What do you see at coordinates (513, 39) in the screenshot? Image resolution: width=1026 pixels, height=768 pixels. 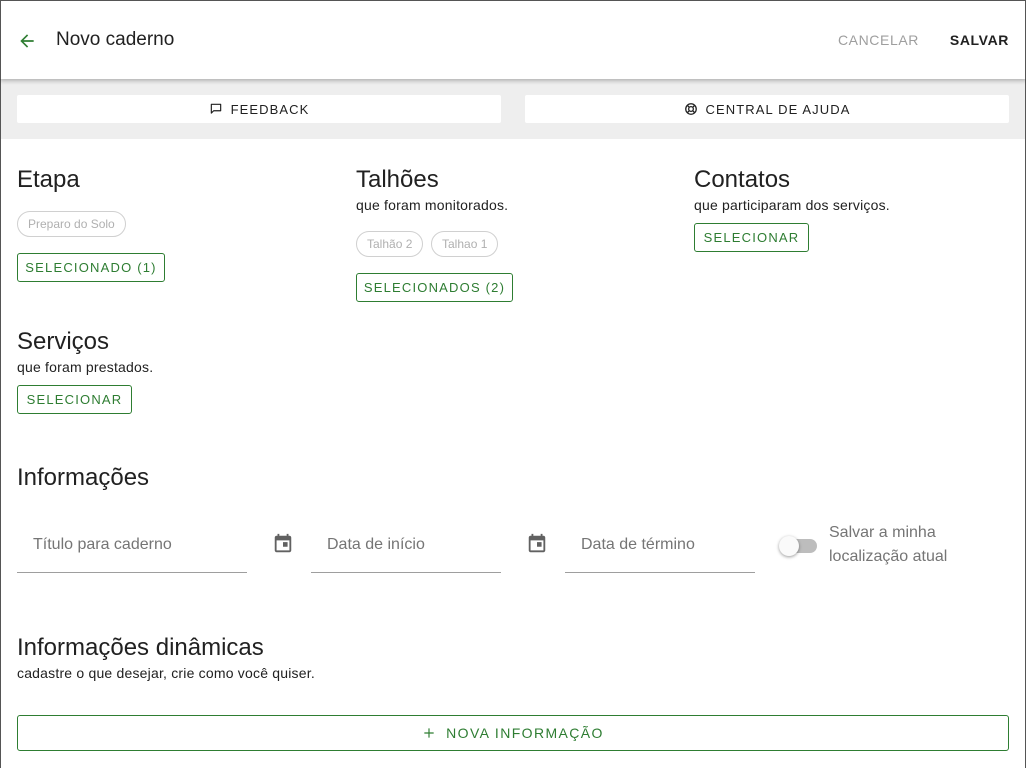 I see `app-bar: Novo caderno CANCELAR SALVAR` at bounding box center [513, 39].